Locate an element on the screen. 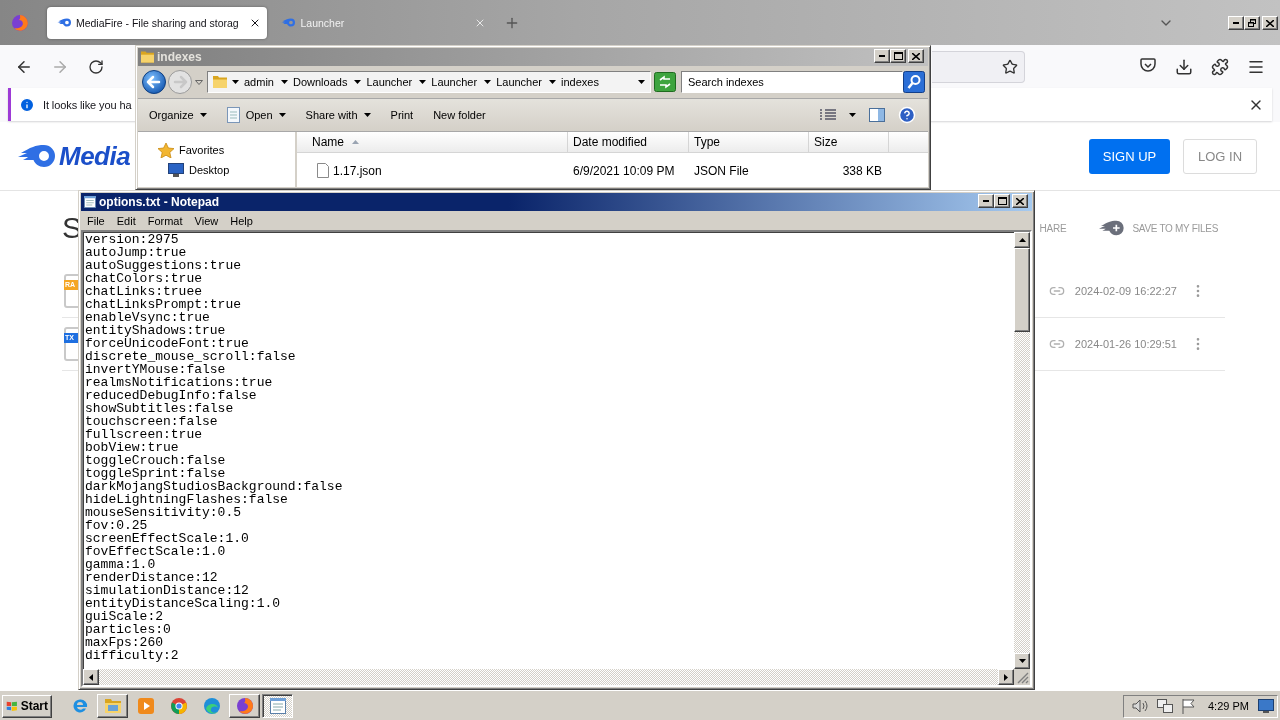 Image resolution: width=1280 pixels, height=720 pixels. speaker-icon is located at coordinates (1140, 706).